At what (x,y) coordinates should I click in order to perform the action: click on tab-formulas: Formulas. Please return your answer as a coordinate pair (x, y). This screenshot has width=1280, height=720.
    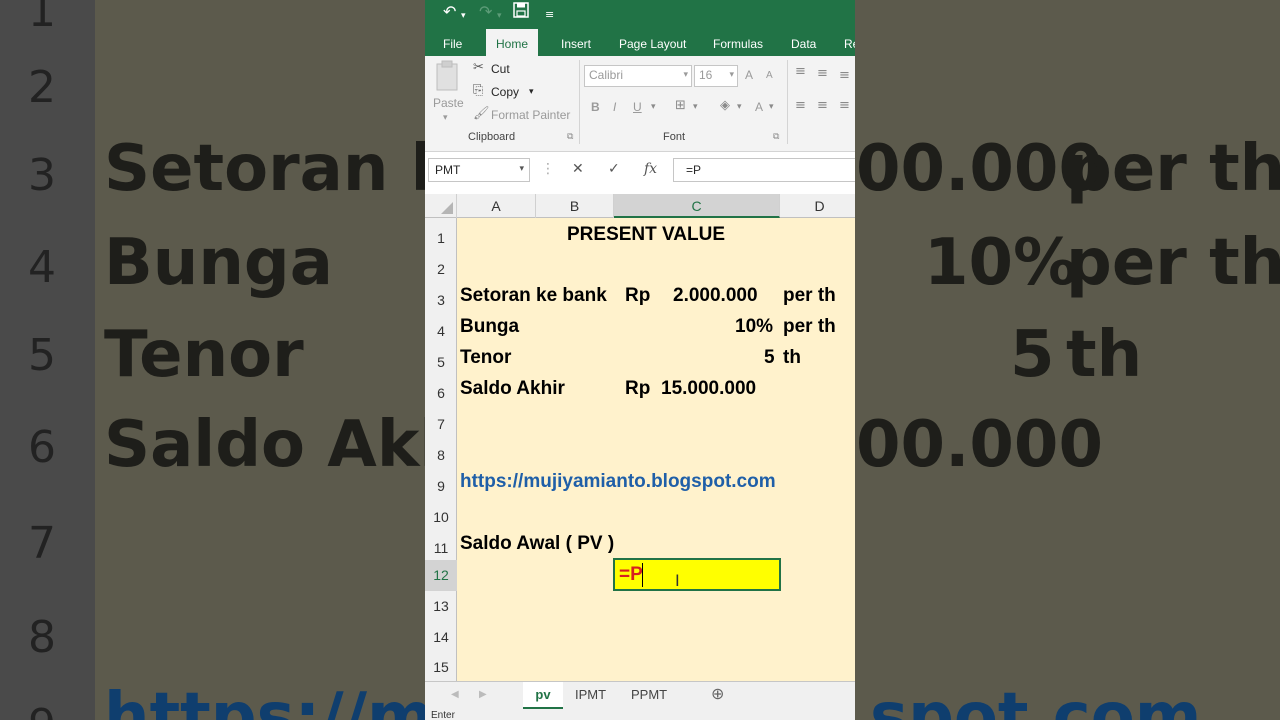
    Looking at the image, I should click on (738, 44).